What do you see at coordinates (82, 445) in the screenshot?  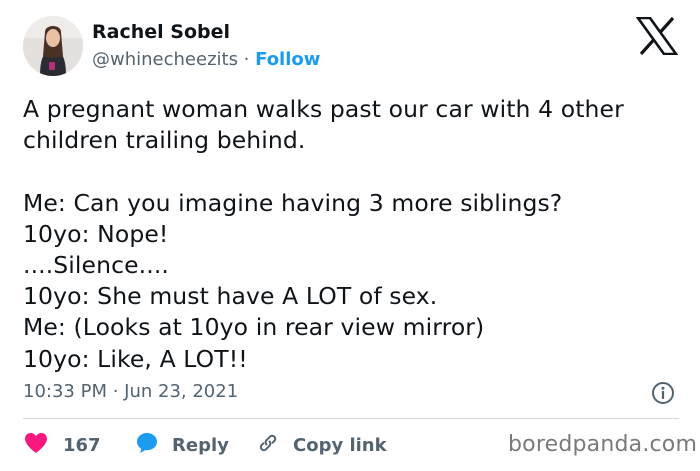 I see `like-count: 167` at bounding box center [82, 445].